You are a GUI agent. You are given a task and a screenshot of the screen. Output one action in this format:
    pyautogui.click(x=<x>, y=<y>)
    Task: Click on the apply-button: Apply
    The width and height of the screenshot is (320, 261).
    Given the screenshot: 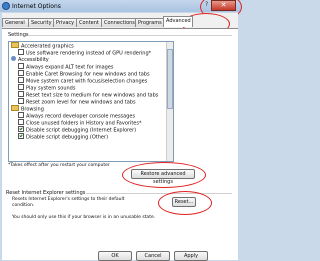 What is the action you would take?
    pyautogui.click(x=191, y=256)
    